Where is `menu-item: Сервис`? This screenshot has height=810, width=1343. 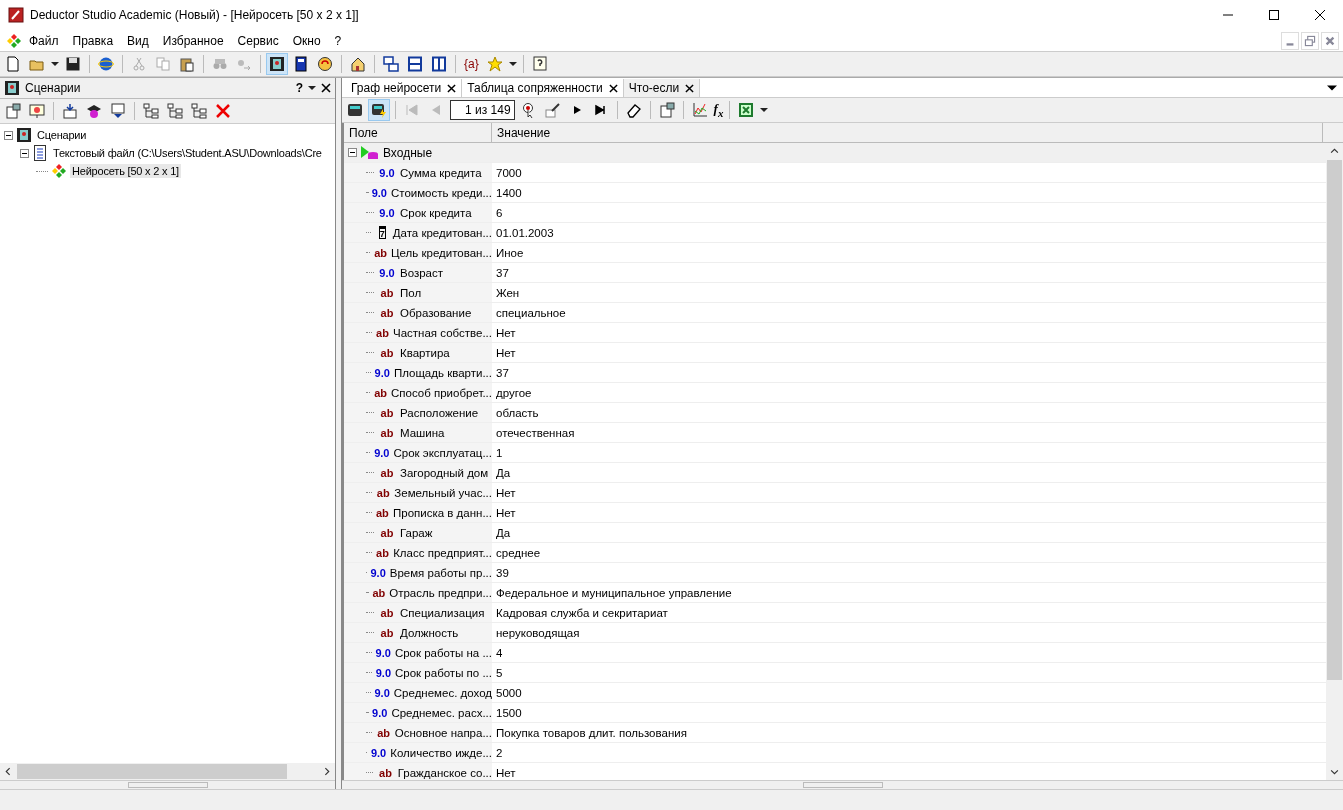 menu-item: Сервис is located at coordinates (258, 40).